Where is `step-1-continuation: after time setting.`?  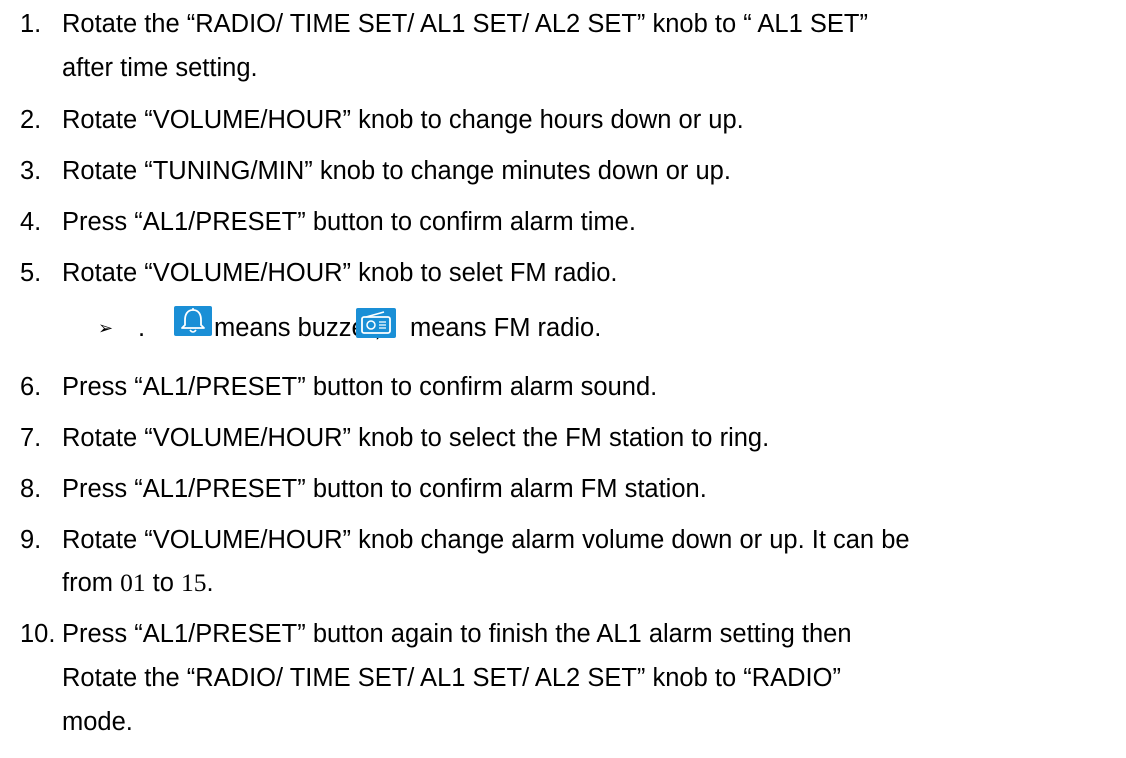 step-1-continuation: after time setting. is located at coordinates (160, 68).